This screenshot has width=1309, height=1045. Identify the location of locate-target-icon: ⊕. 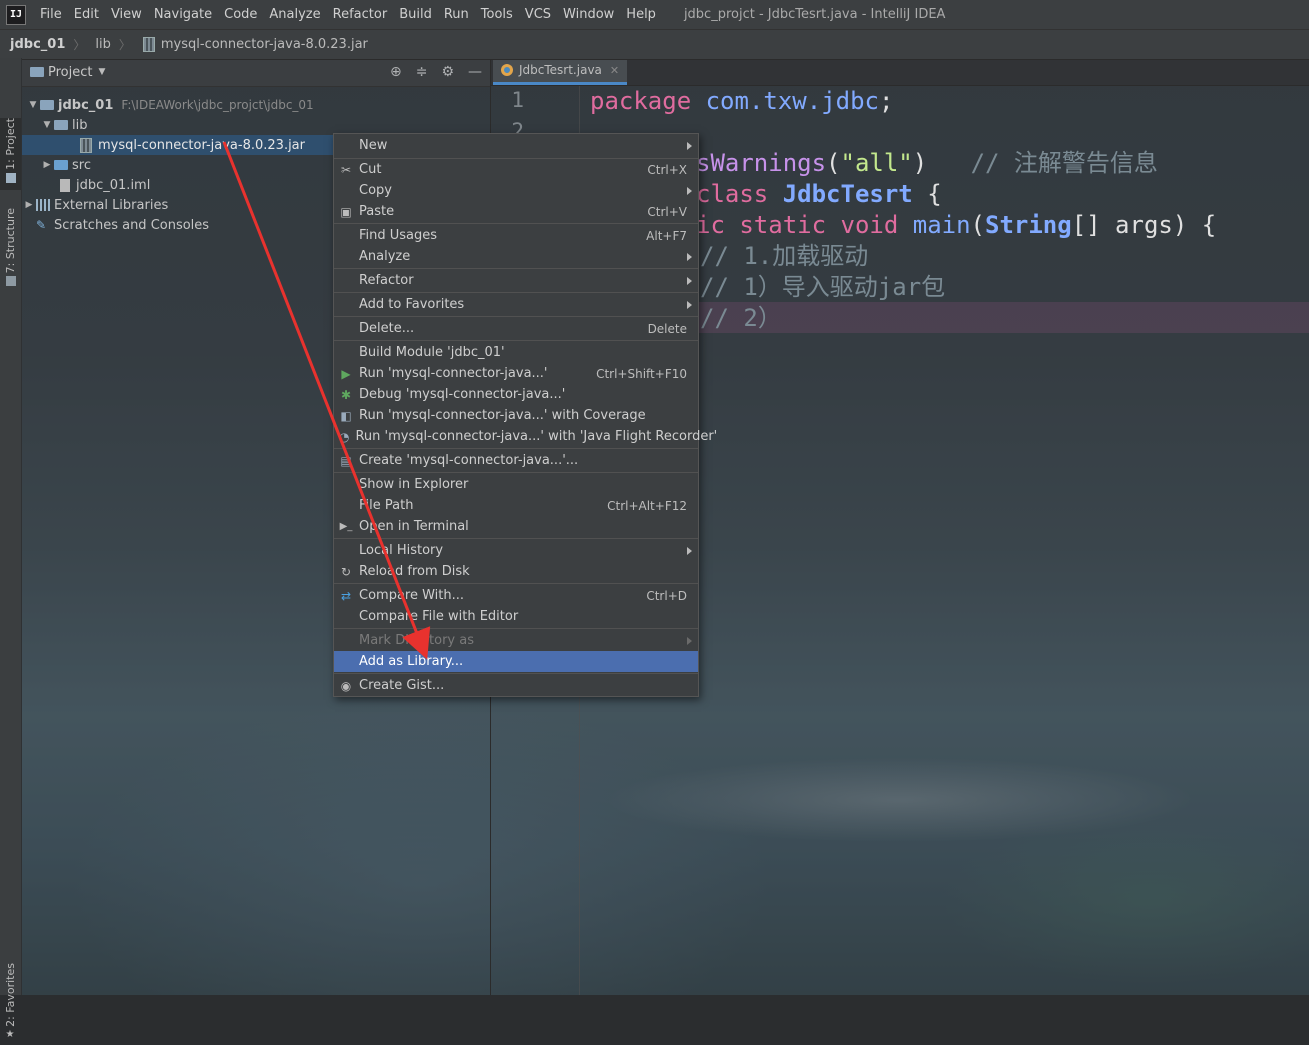
(396, 72).